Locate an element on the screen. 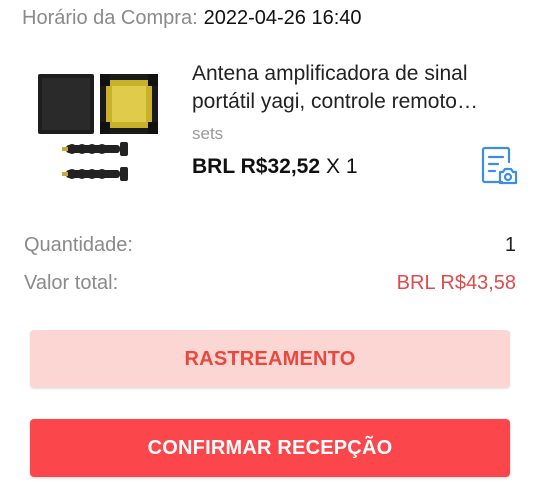  total-label: Valor total: is located at coordinates (71, 282).